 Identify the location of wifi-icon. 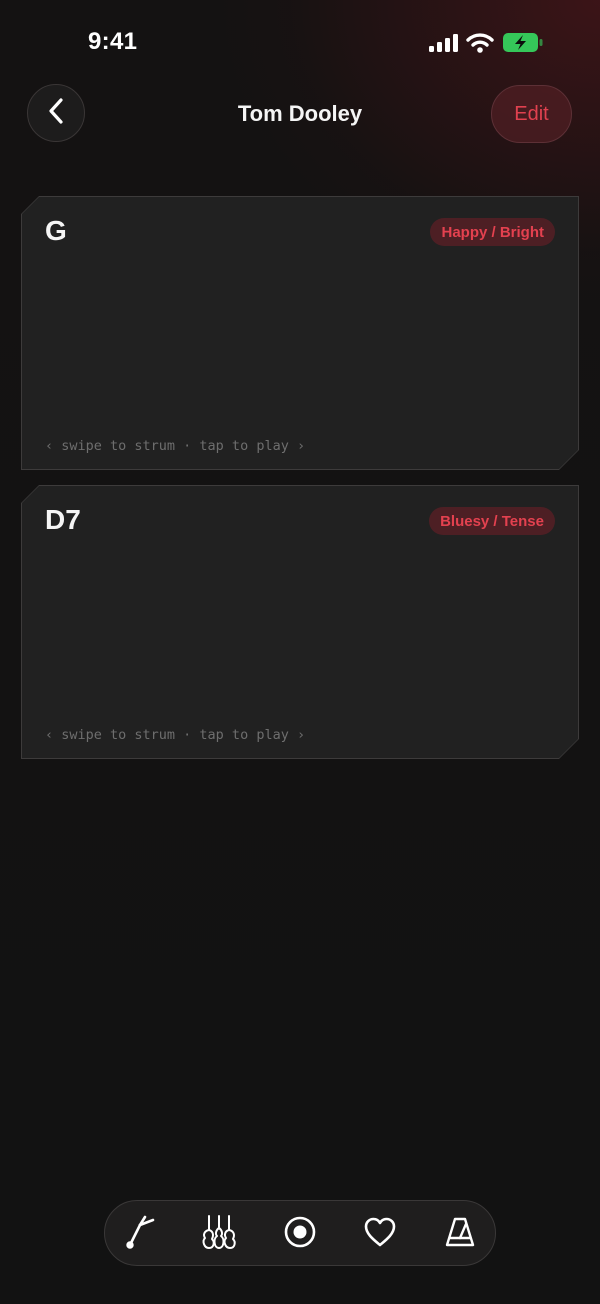
(480, 45).